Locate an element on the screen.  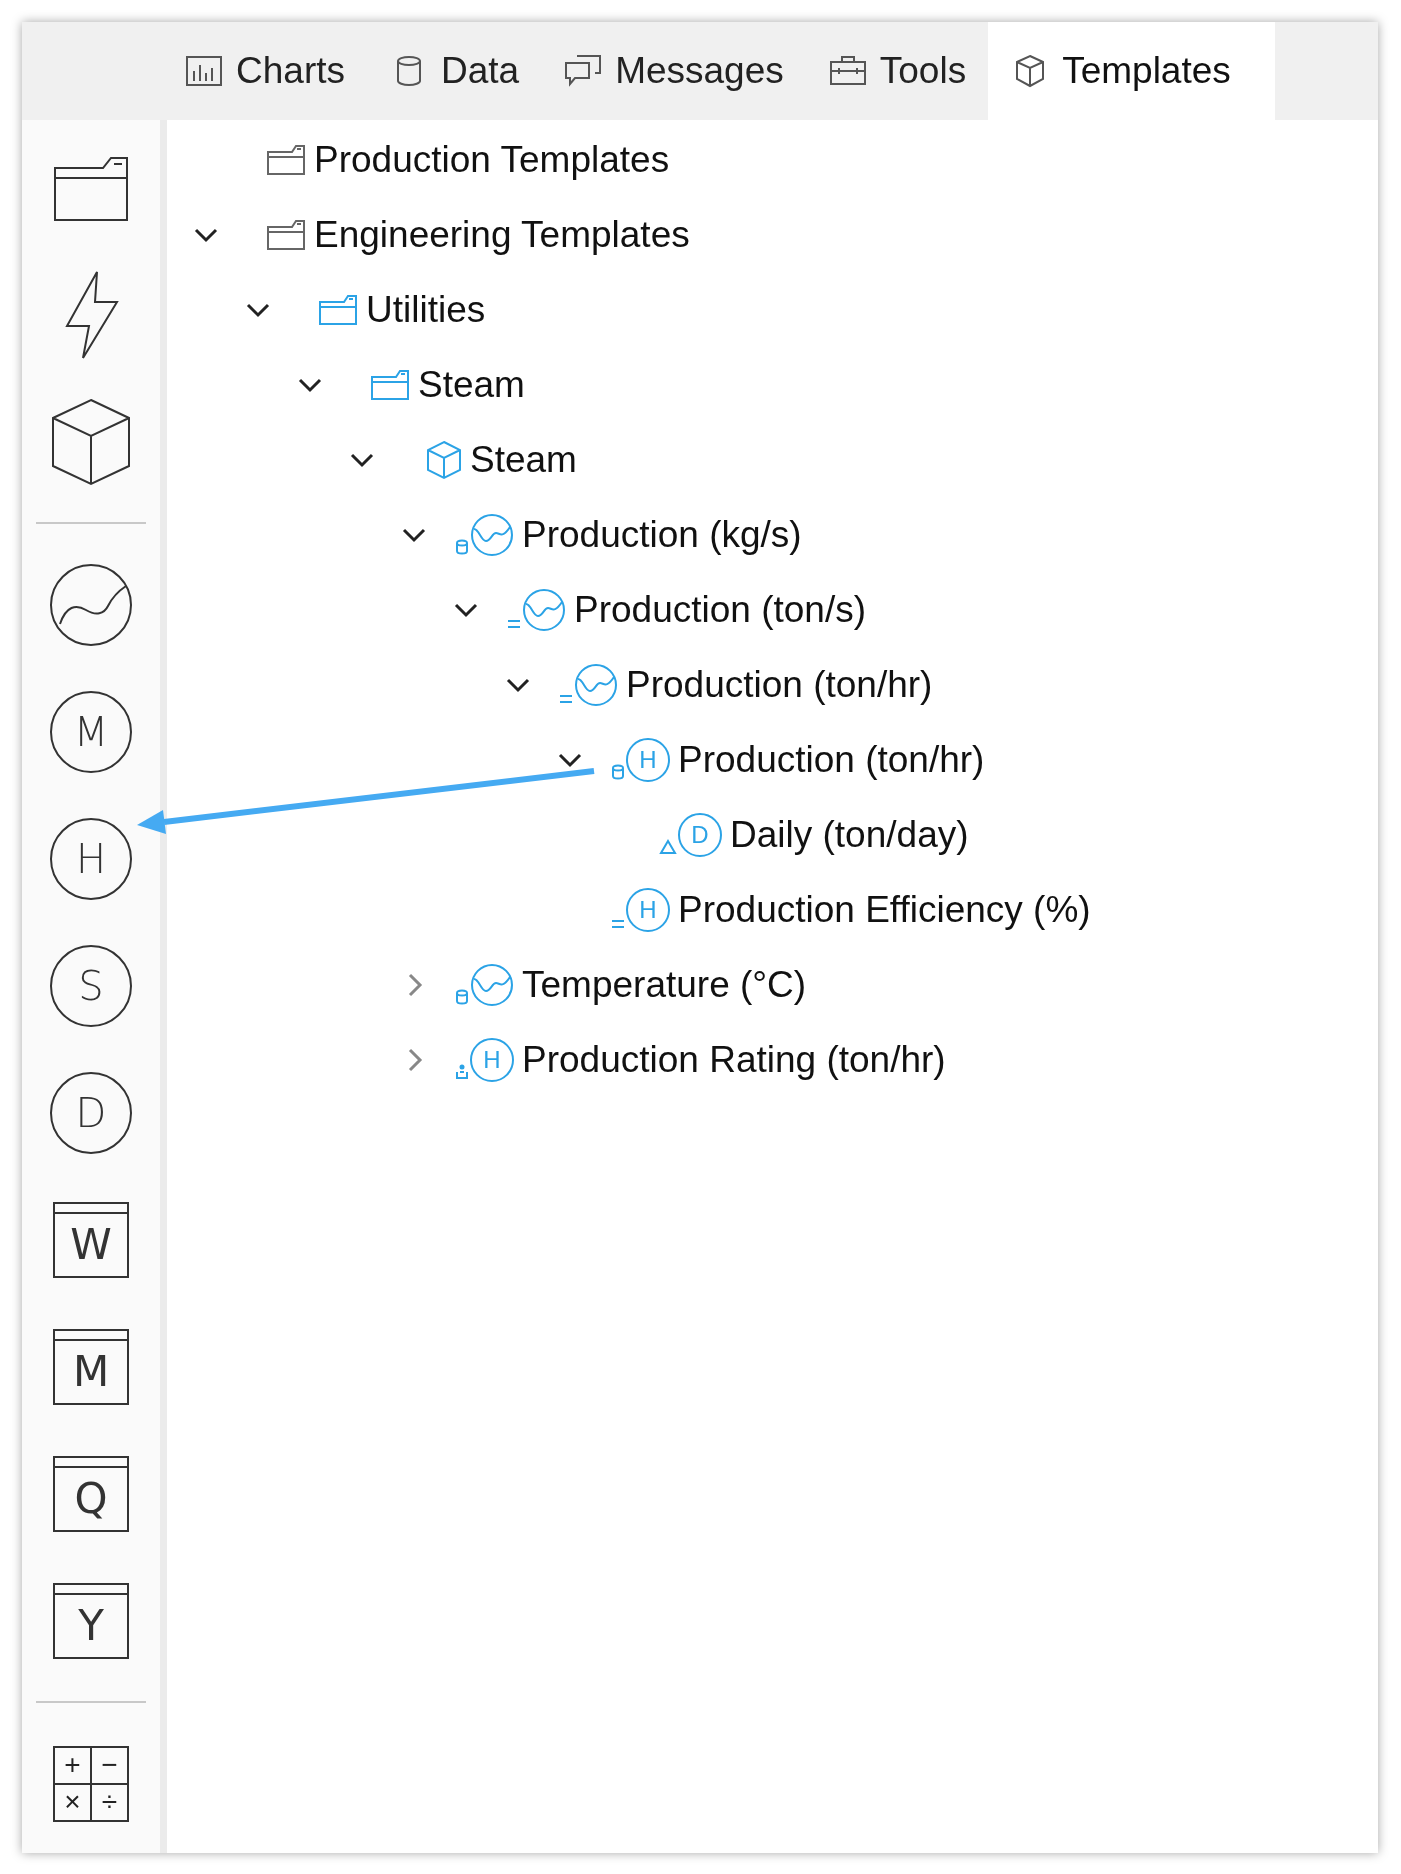
letter-circle-button: D is located at coordinates (91, 1112).